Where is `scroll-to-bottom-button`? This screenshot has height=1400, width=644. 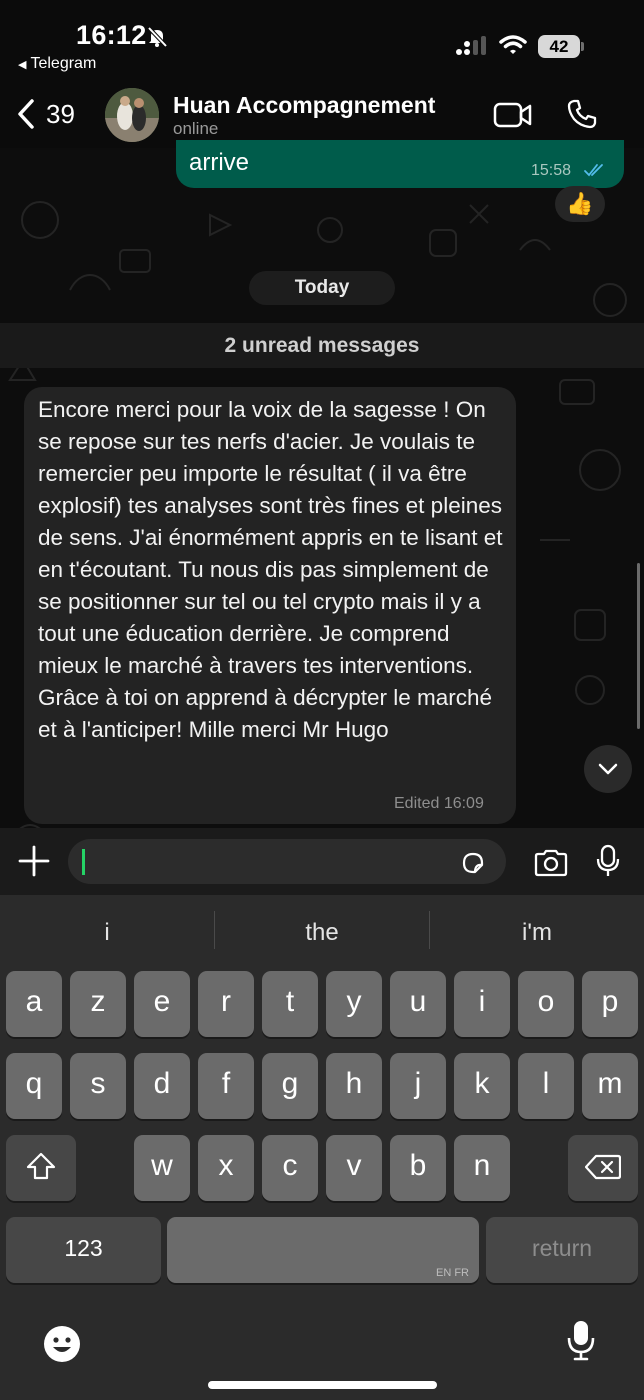
scroll-to-bottom-button is located at coordinates (608, 769).